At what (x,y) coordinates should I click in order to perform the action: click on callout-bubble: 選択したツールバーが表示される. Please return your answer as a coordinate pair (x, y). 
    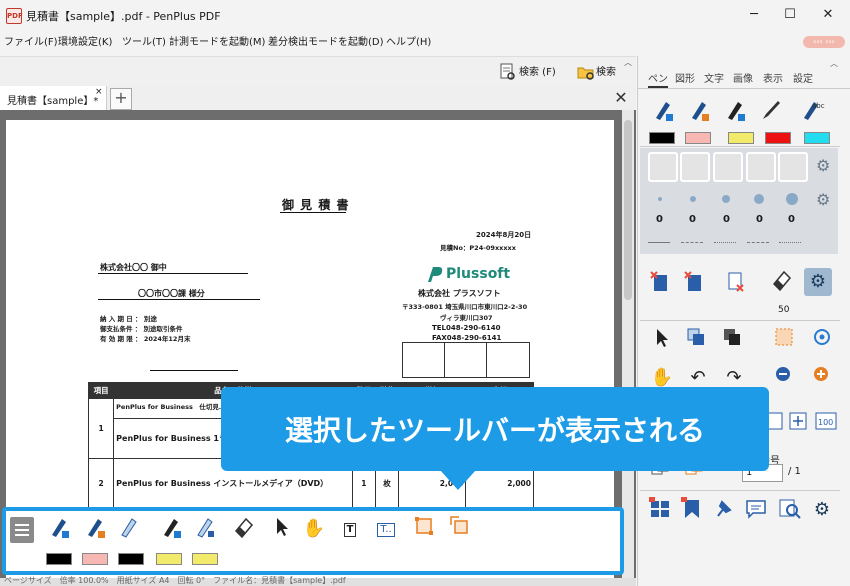
    Looking at the image, I should click on (495, 429).